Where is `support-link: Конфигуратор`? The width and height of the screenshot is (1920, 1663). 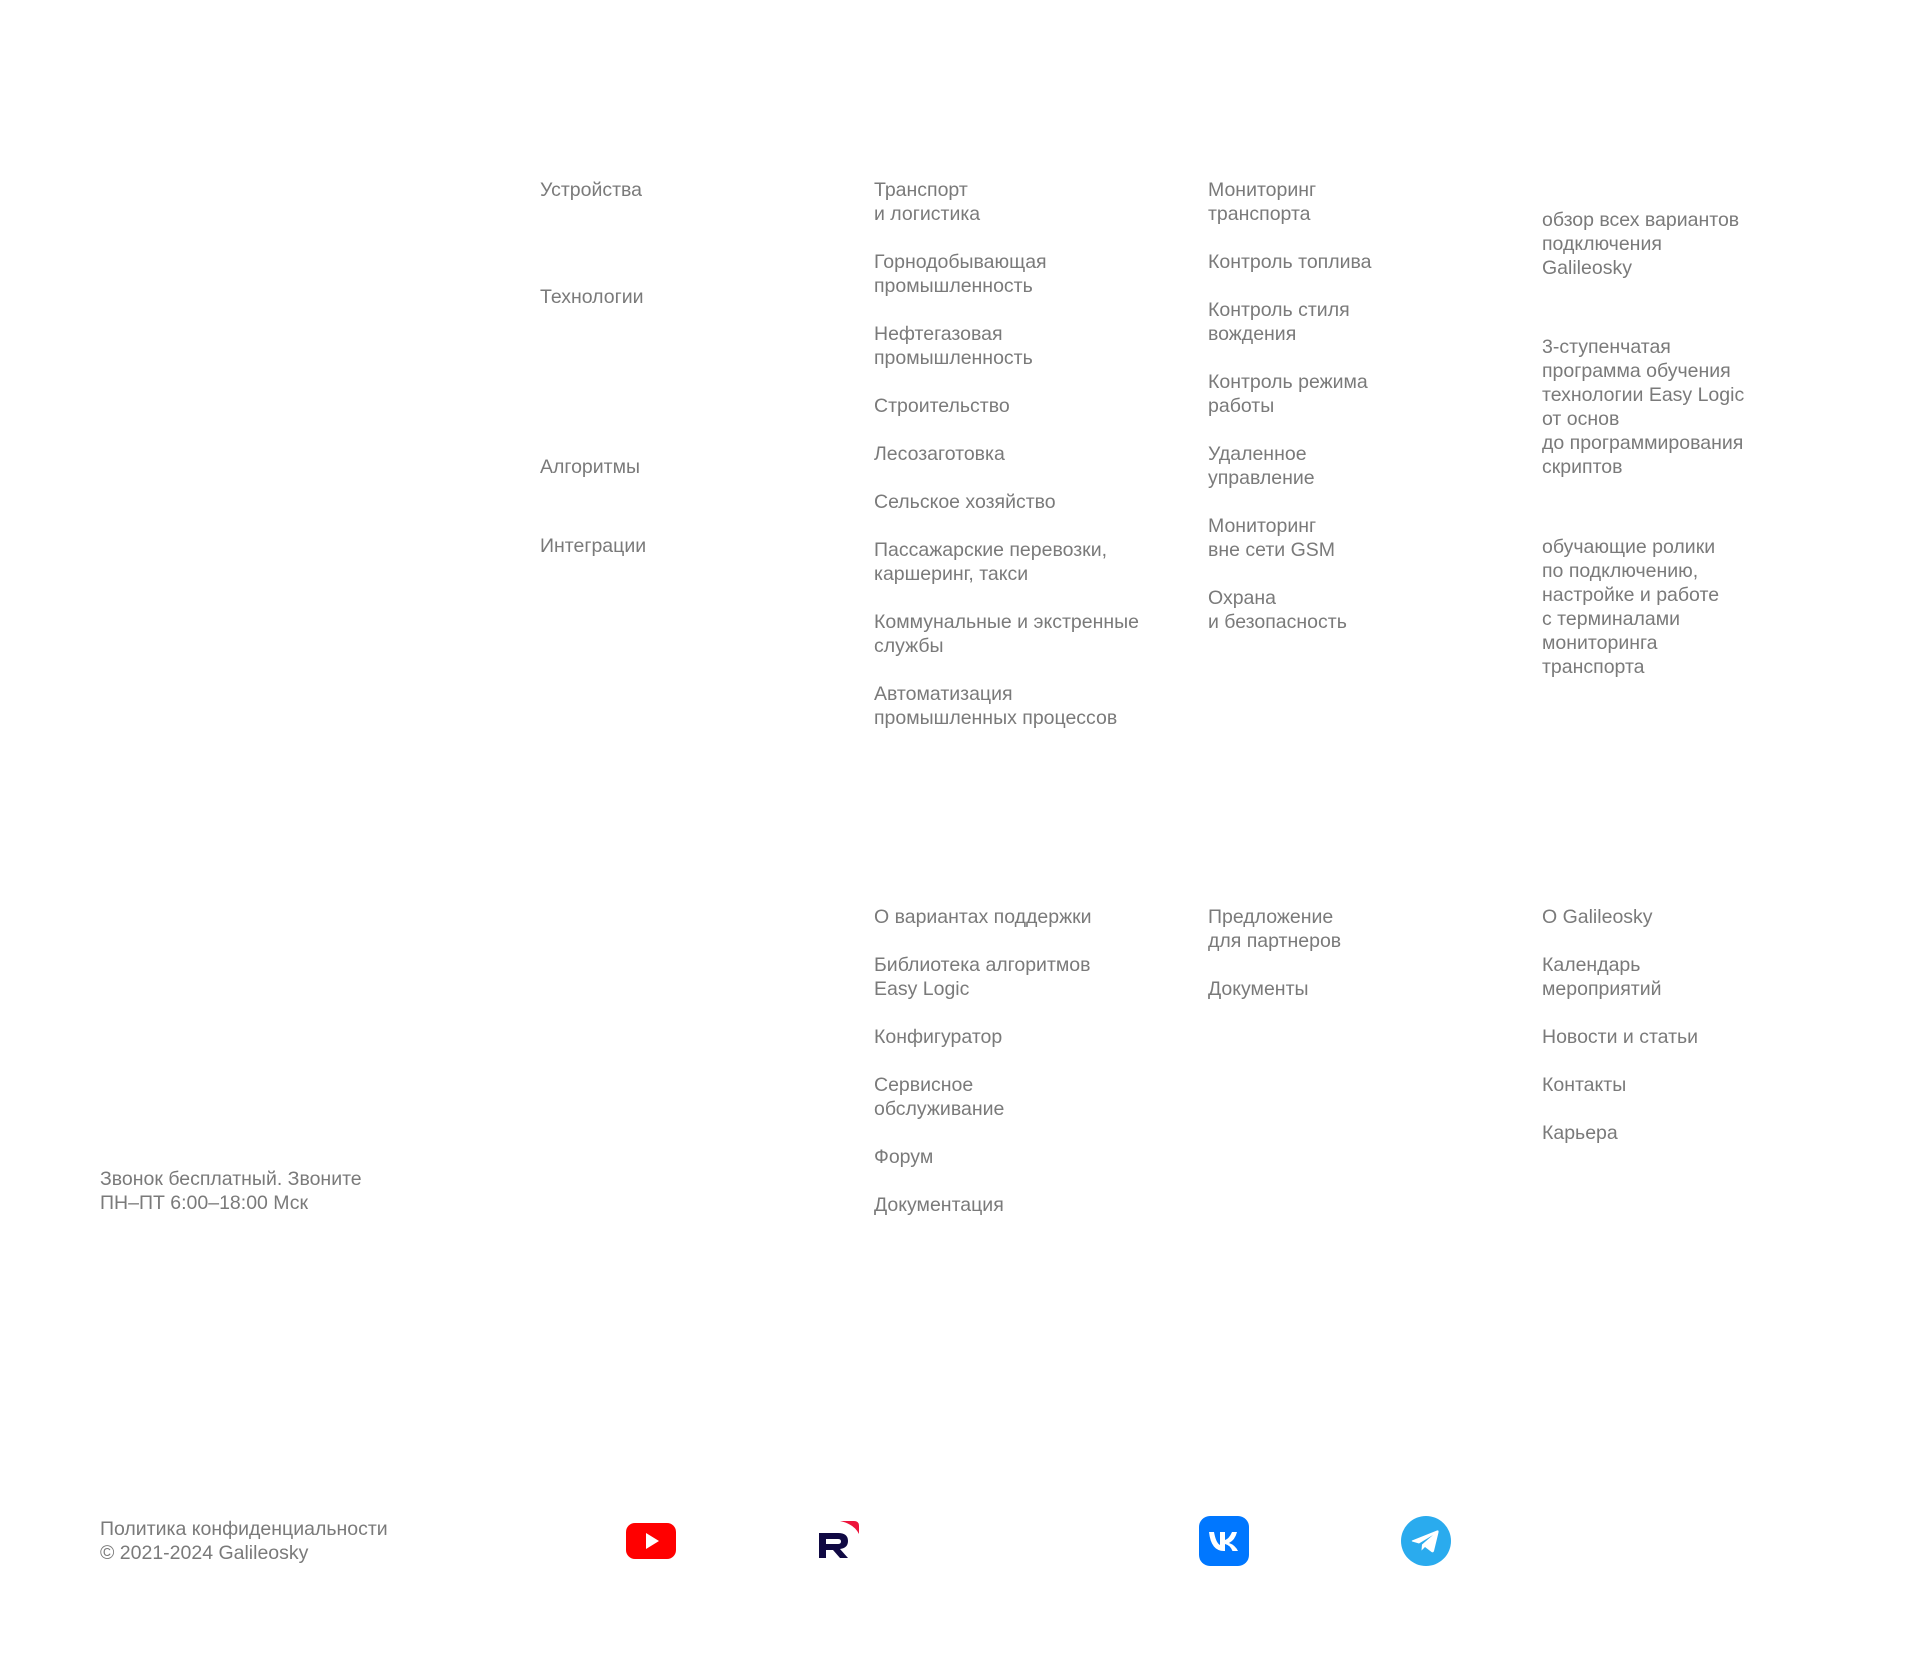 support-link: Конфигуратор is located at coordinates (1024, 1037).